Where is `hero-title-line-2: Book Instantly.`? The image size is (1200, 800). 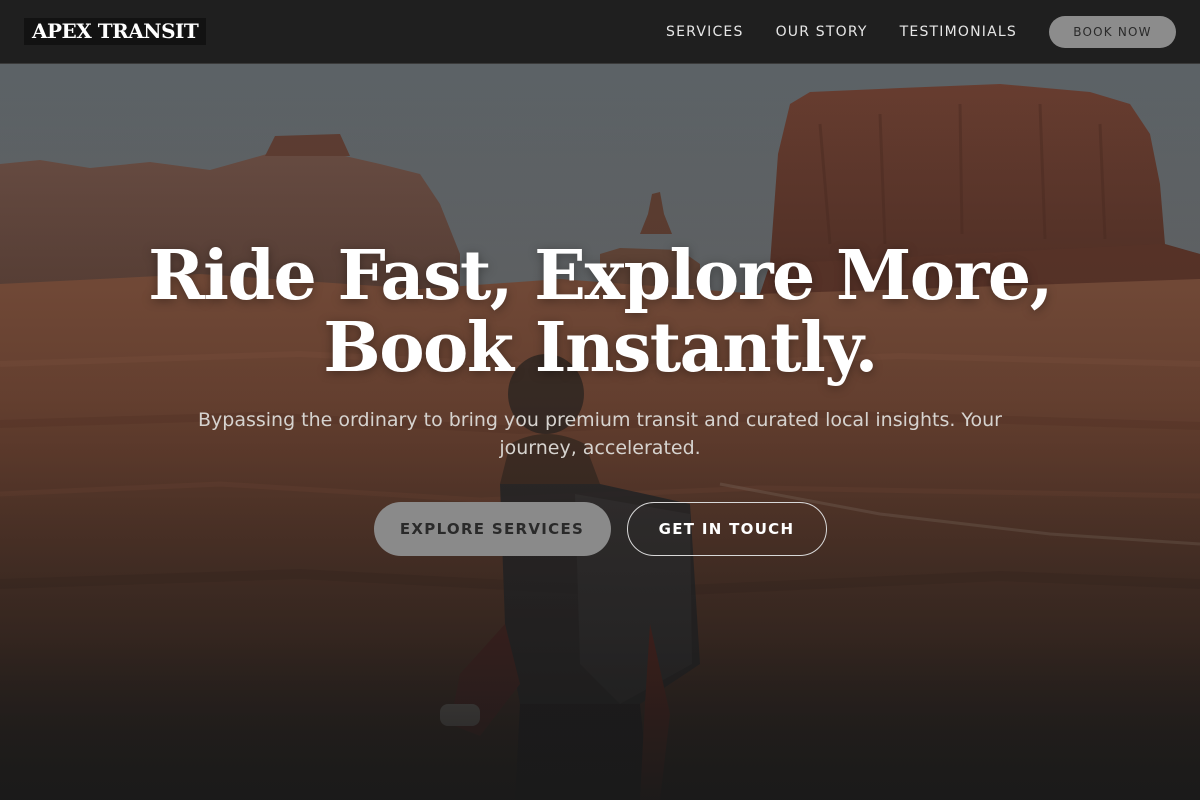
hero-title-line-2: Book Instantly. is located at coordinates (600, 348).